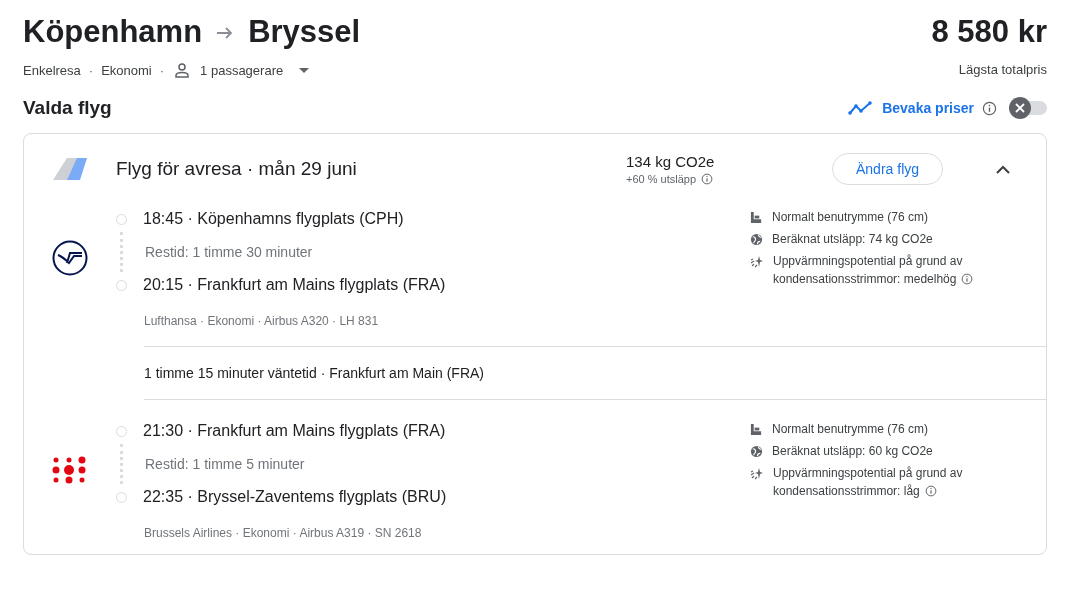  I want to click on track-prices-link: Bevaka priser, so click(928, 108).